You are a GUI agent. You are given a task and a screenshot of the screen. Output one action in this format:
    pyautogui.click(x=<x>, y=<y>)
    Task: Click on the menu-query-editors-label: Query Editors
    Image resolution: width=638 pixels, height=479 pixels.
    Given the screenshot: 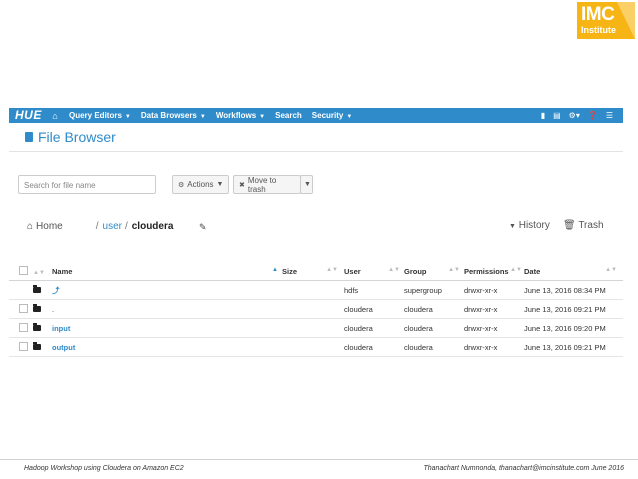 What is the action you would take?
    pyautogui.click(x=95, y=115)
    